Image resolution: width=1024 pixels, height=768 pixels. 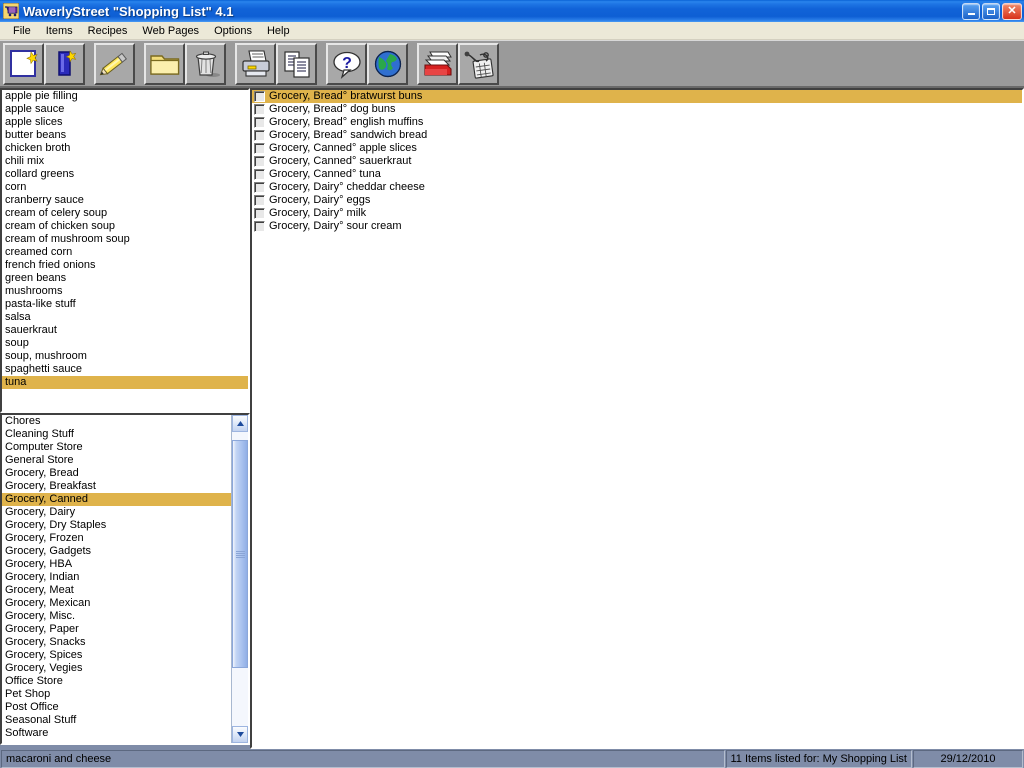 I want to click on list-item: corn, so click(x=125, y=187).